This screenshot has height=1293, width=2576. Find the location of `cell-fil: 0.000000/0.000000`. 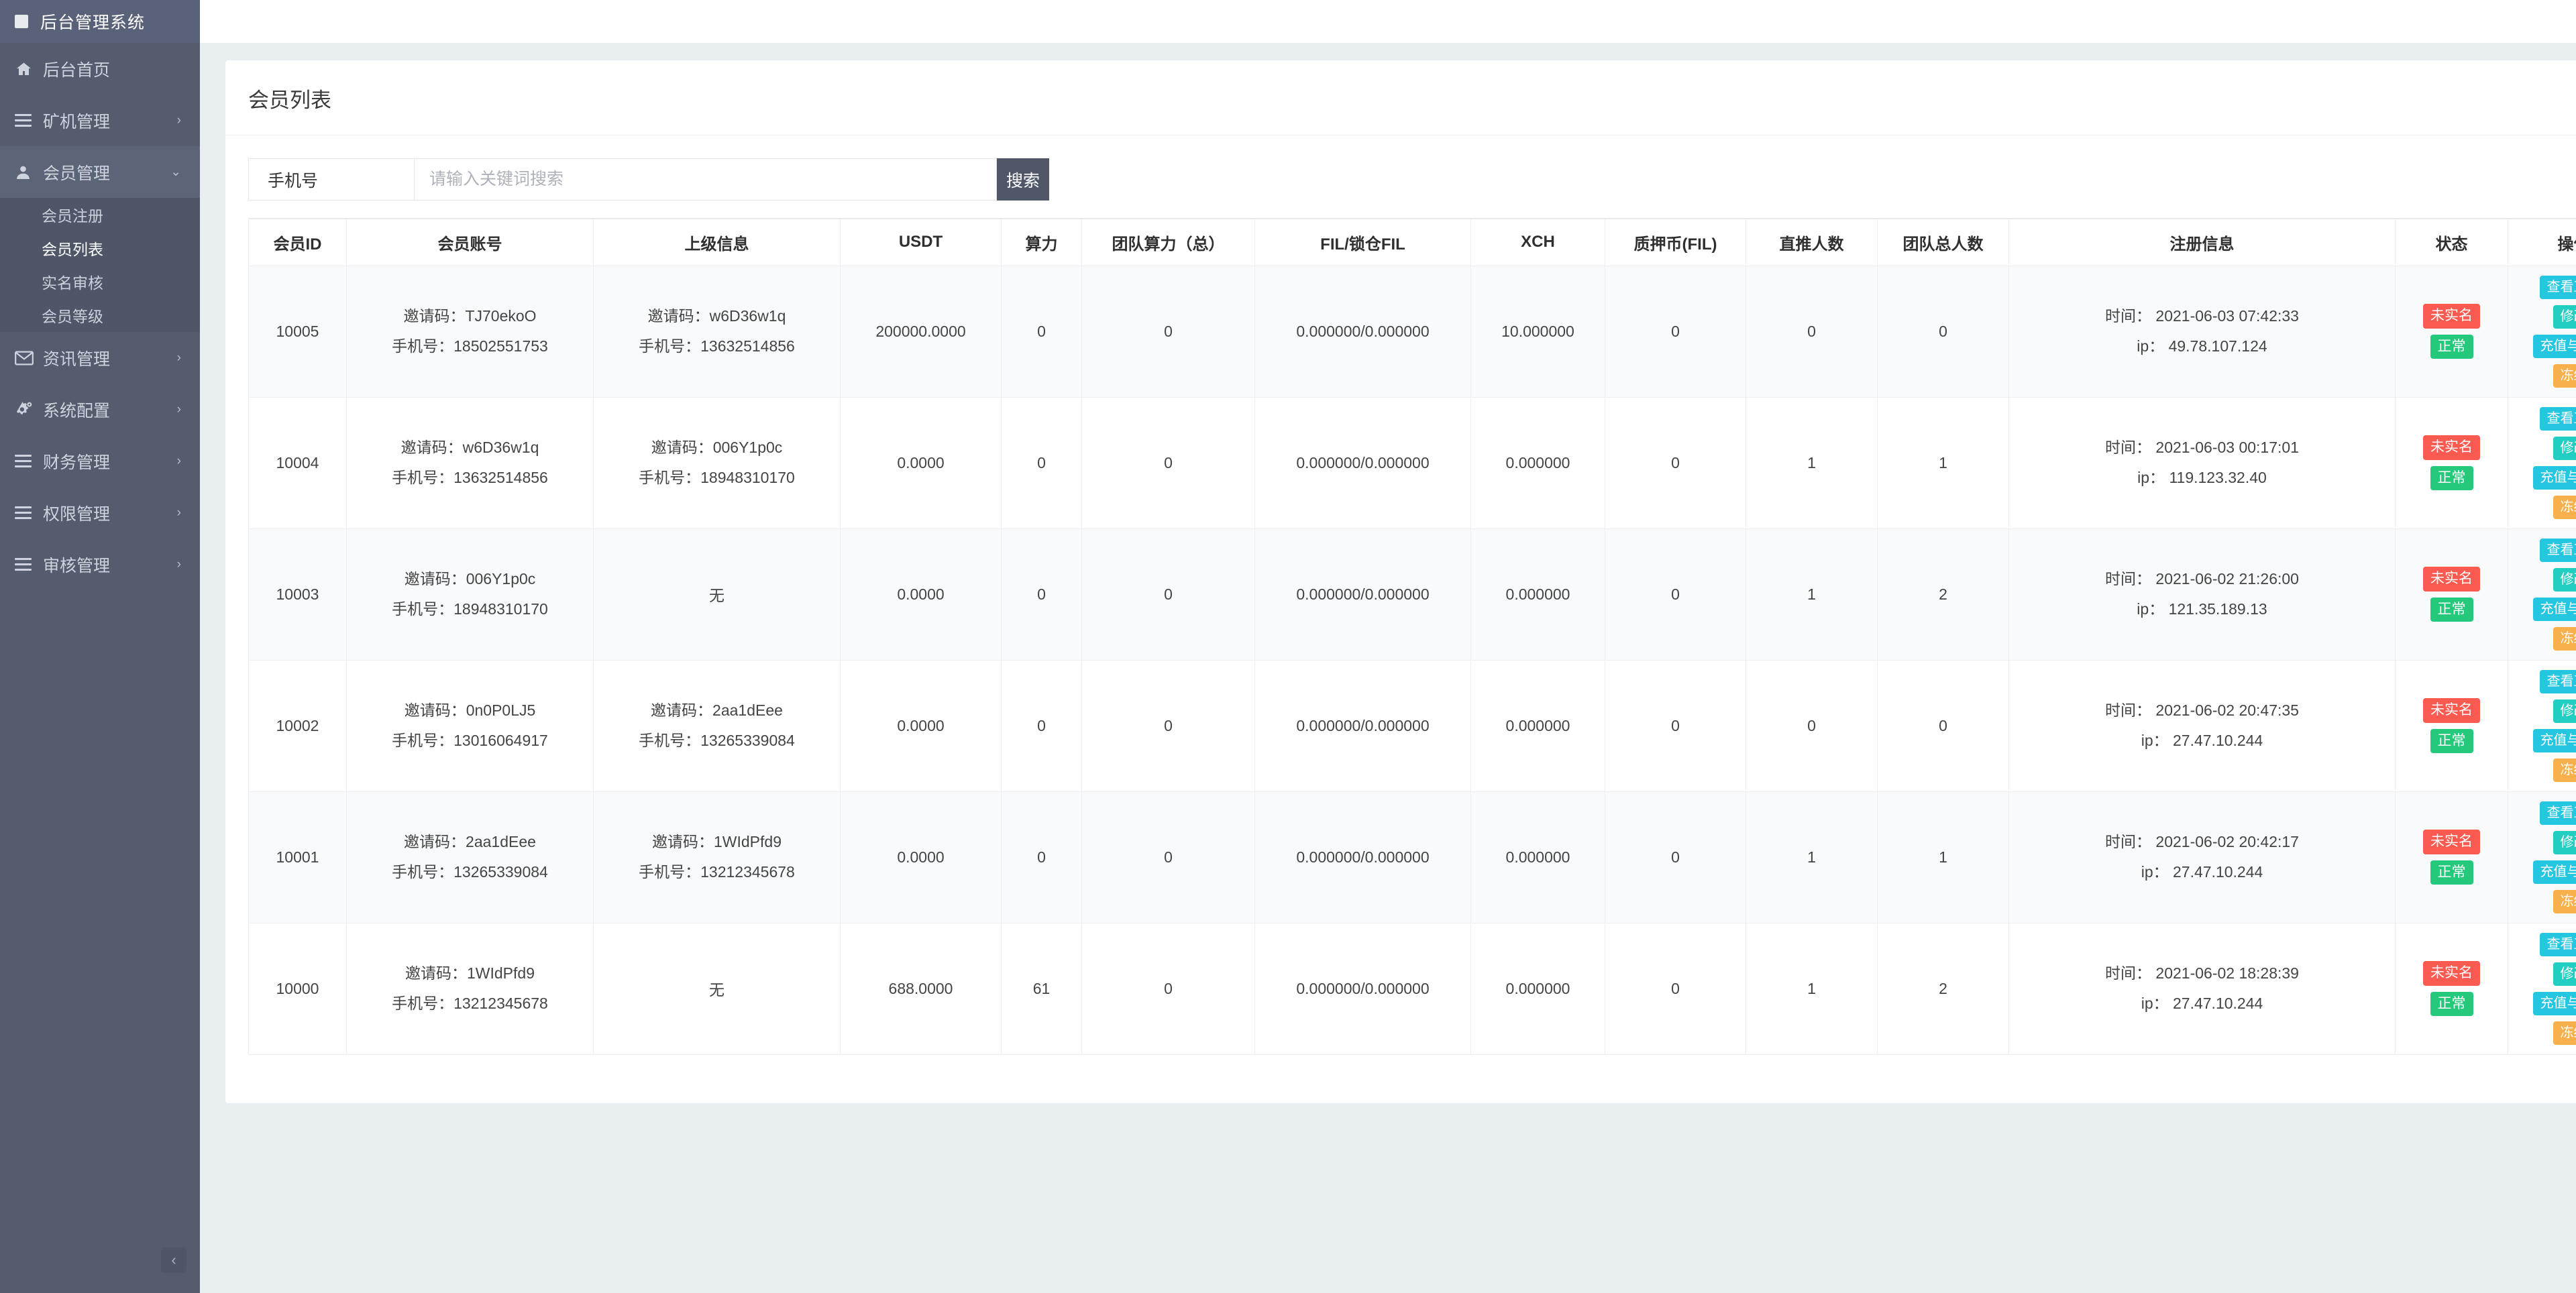

cell-fil: 0.000000/0.000000 is located at coordinates (1362, 857).